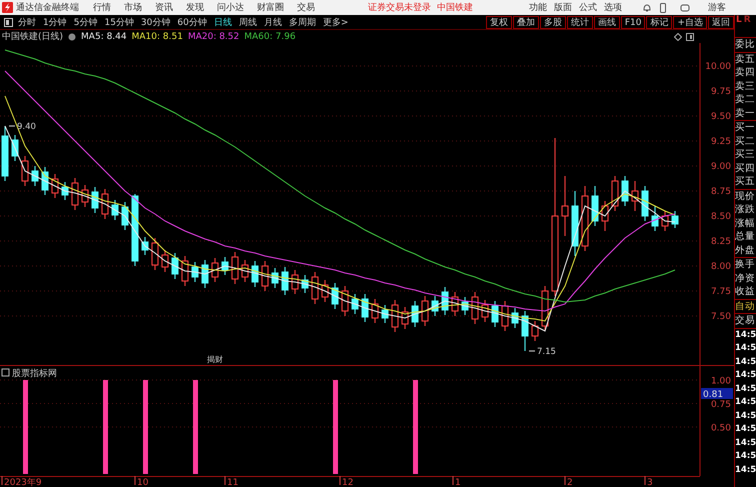 The height and width of the screenshot is (487, 756). I want to click on quote-label: 现价, so click(745, 196).